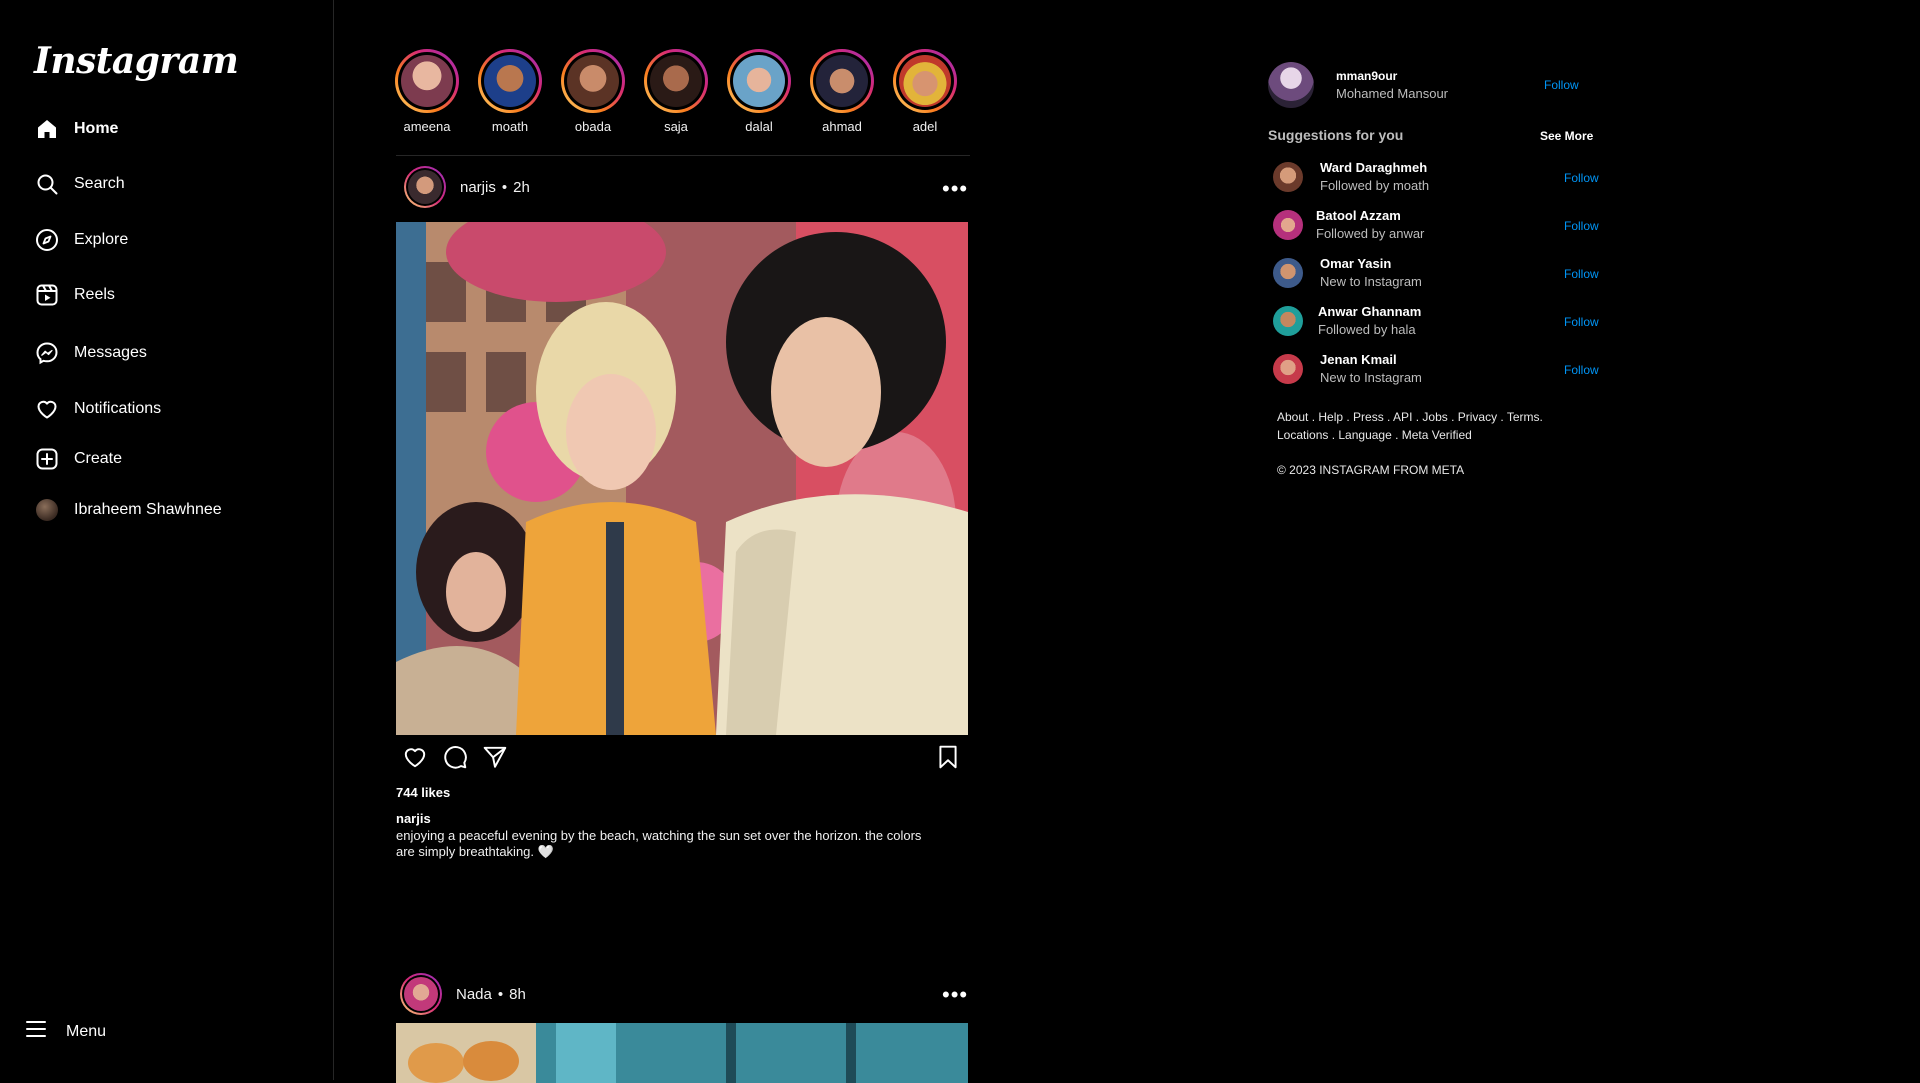 Image resolution: width=1920 pixels, height=1083 pixels. Describe the element at coordinates (948, 759) in the screenshot. I see `bookmark-icon` at that location.